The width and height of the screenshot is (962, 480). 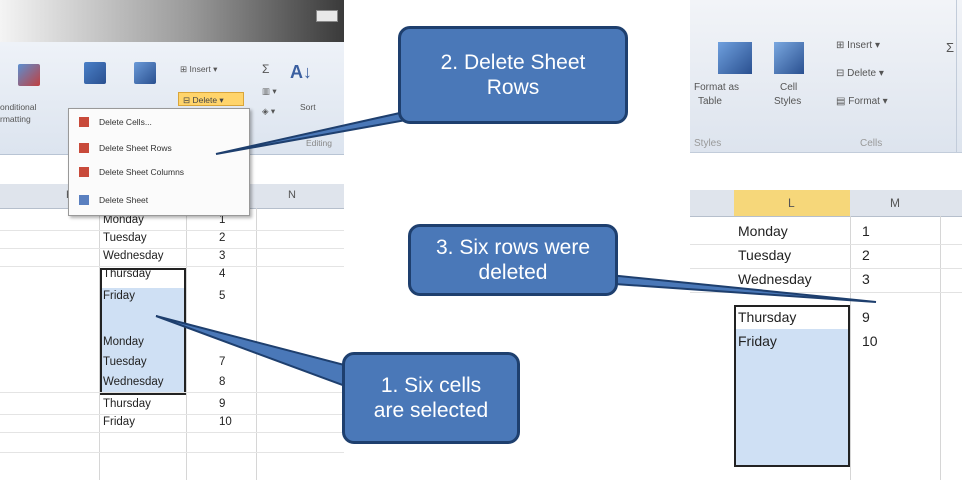 What do you see at coordinates (431, 398) in the screenshot?
I see `callout-cells-selected: 1. Six cells are selected` at bounding box center [431, 398].